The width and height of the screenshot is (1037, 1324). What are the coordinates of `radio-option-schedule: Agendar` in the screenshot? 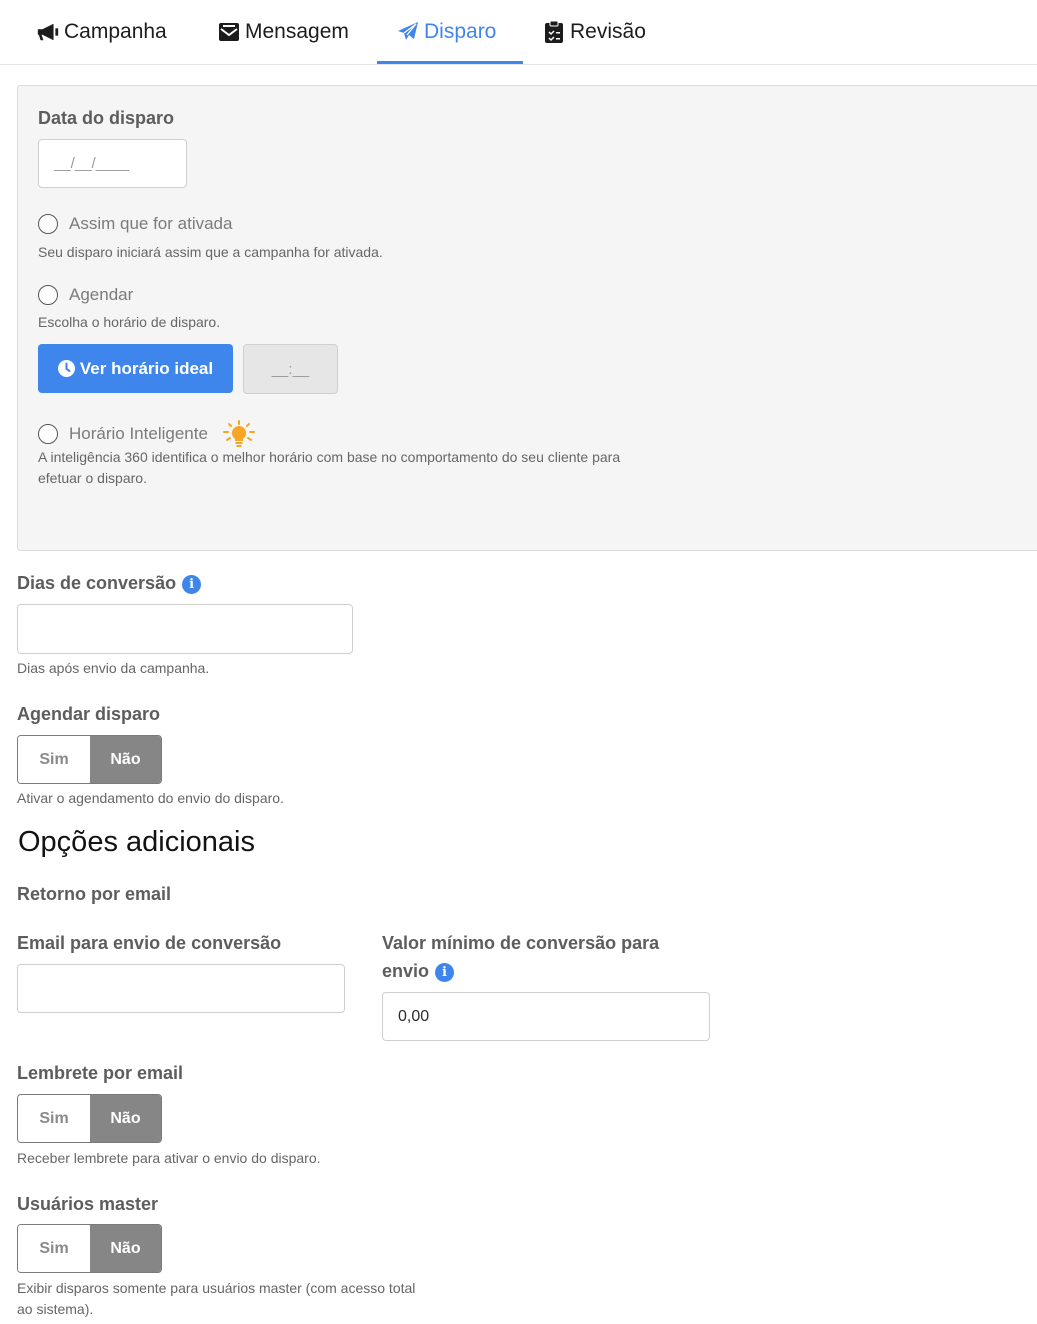 It's located at (85, 295).